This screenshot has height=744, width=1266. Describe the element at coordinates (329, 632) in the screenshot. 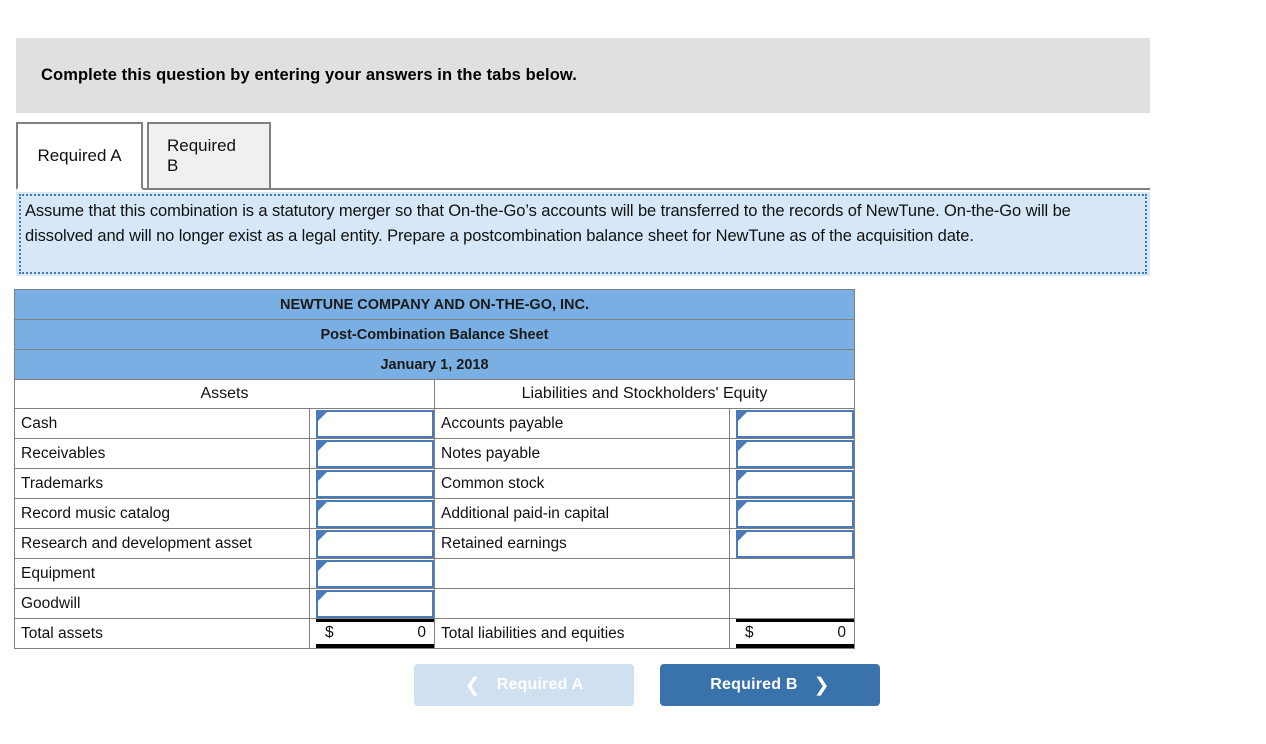

I see `total-assets-currency-symbol: $` at that location.